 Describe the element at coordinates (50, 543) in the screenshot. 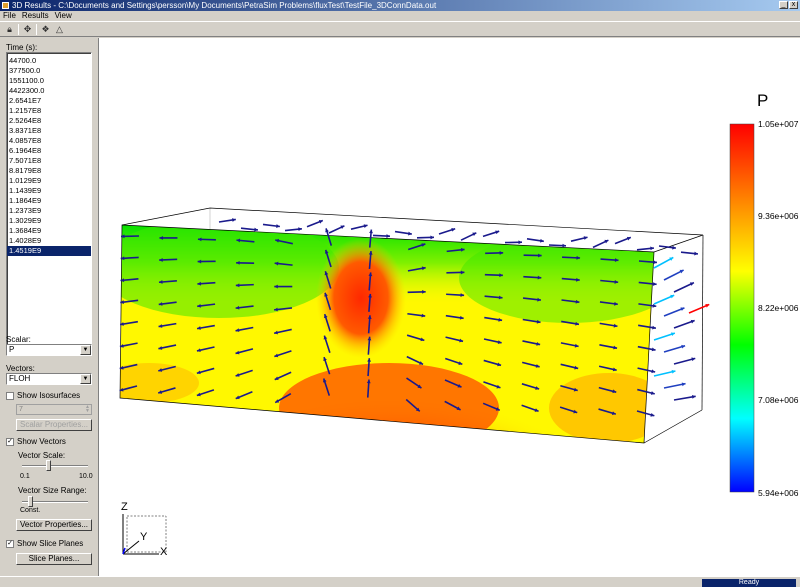

I see `show-slice-planes-label: Show Slice Planes` at that location.